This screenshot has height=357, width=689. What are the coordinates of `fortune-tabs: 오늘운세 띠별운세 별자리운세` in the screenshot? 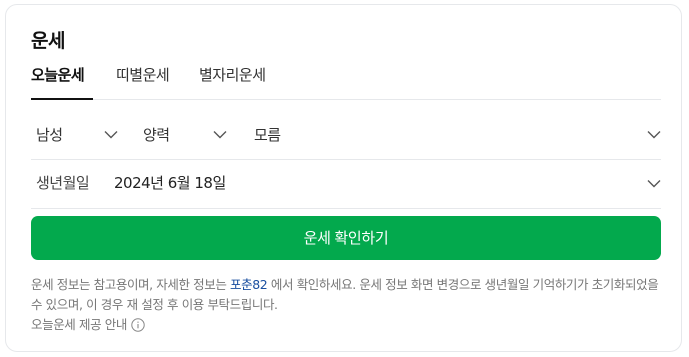 It's located at (346, 81).